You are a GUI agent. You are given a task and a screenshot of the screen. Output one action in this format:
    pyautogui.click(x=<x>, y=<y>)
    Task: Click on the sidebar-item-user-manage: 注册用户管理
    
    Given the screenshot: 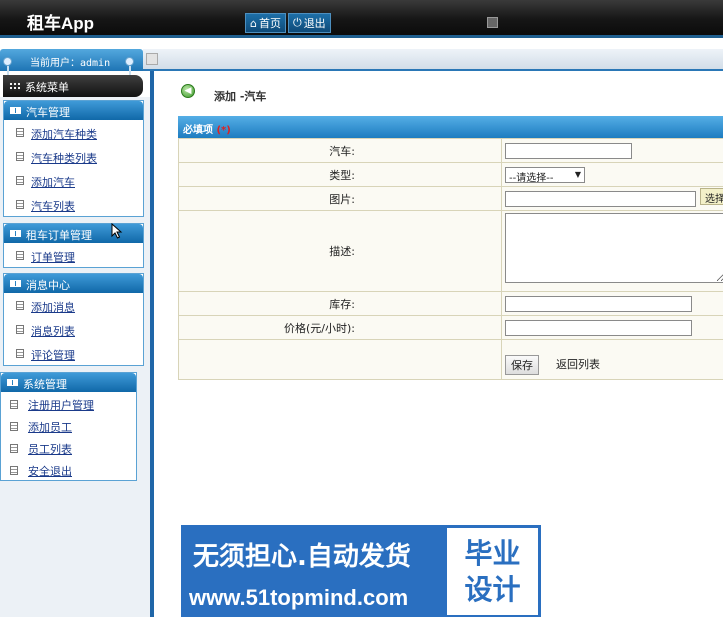 What is the action you would take?
    pyautogui.click(x=68, y=403)
    